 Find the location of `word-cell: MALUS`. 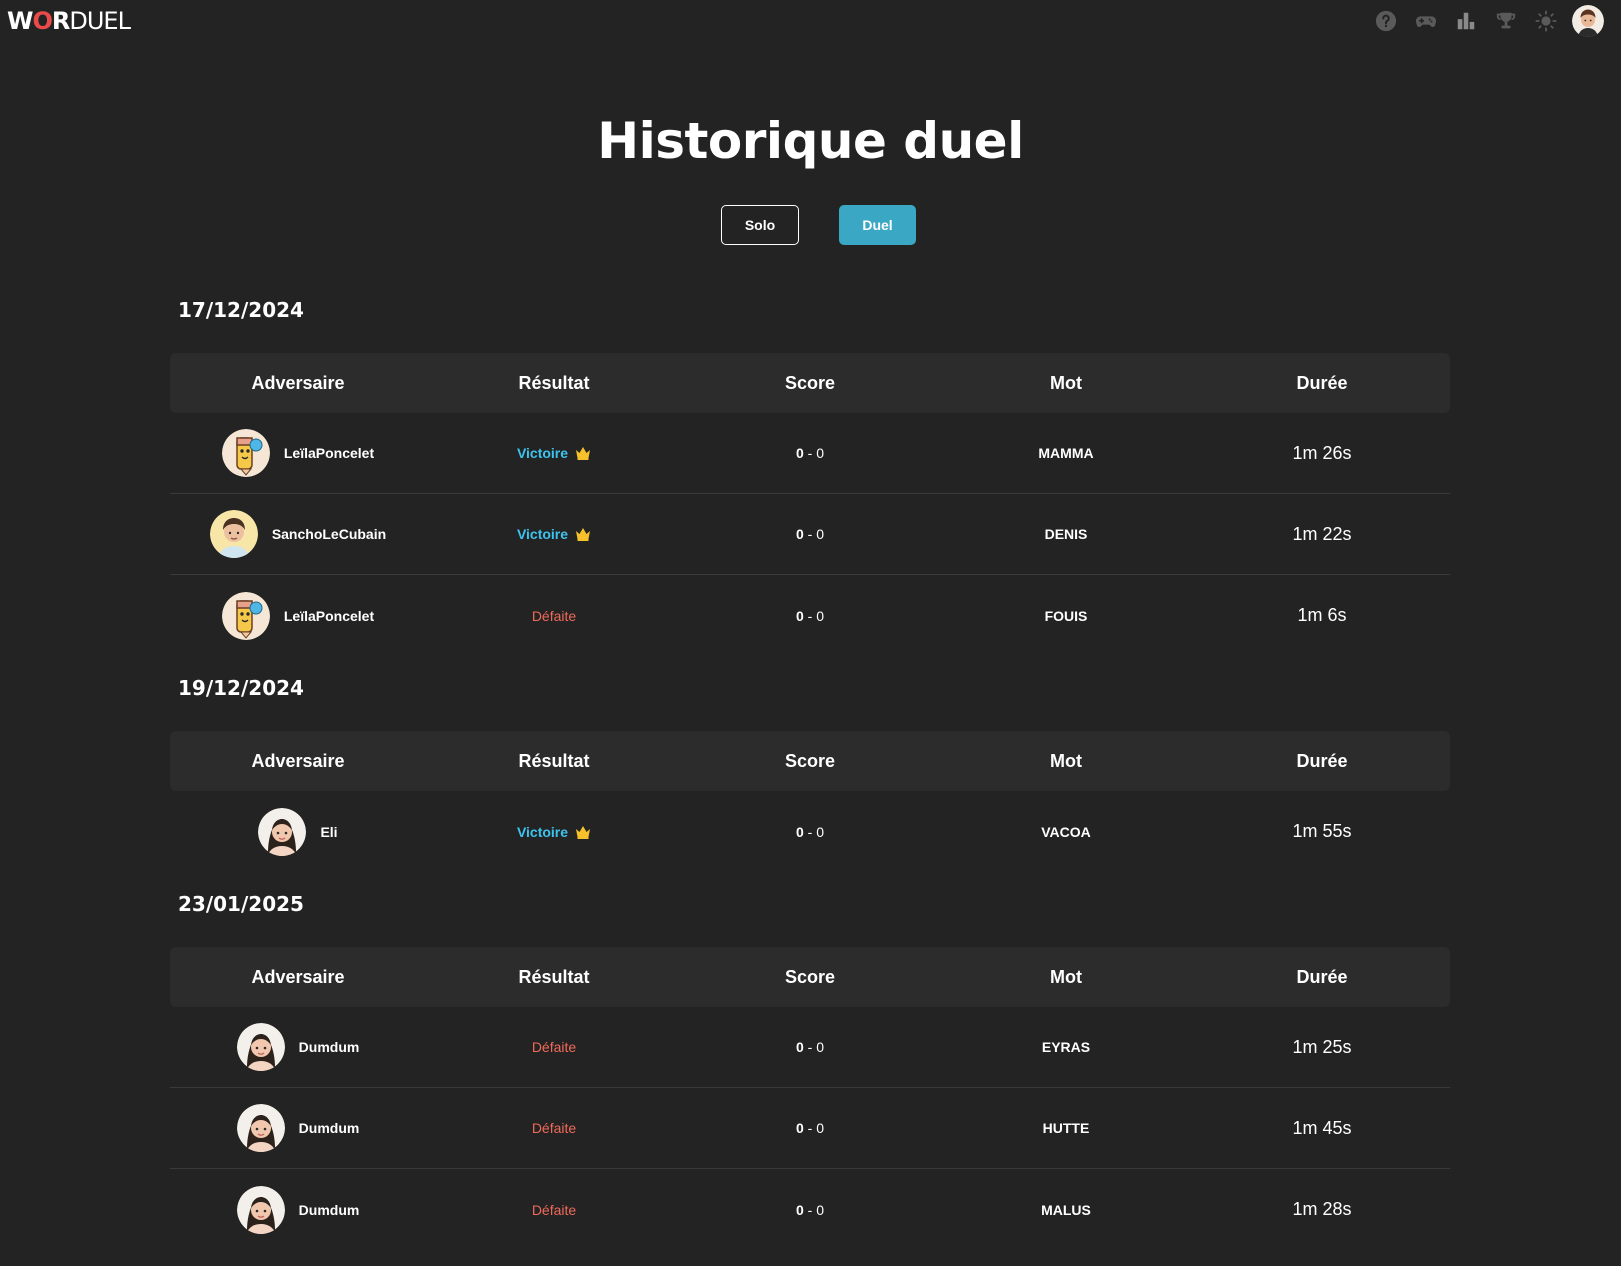

word-cell: MALUS is located at coordinates (1066, 1209).